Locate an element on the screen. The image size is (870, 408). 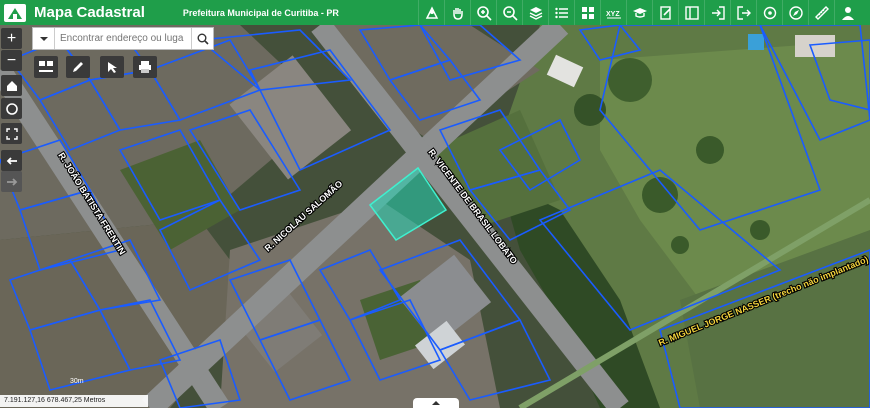
locate-button is located at coordinates (11, 108).